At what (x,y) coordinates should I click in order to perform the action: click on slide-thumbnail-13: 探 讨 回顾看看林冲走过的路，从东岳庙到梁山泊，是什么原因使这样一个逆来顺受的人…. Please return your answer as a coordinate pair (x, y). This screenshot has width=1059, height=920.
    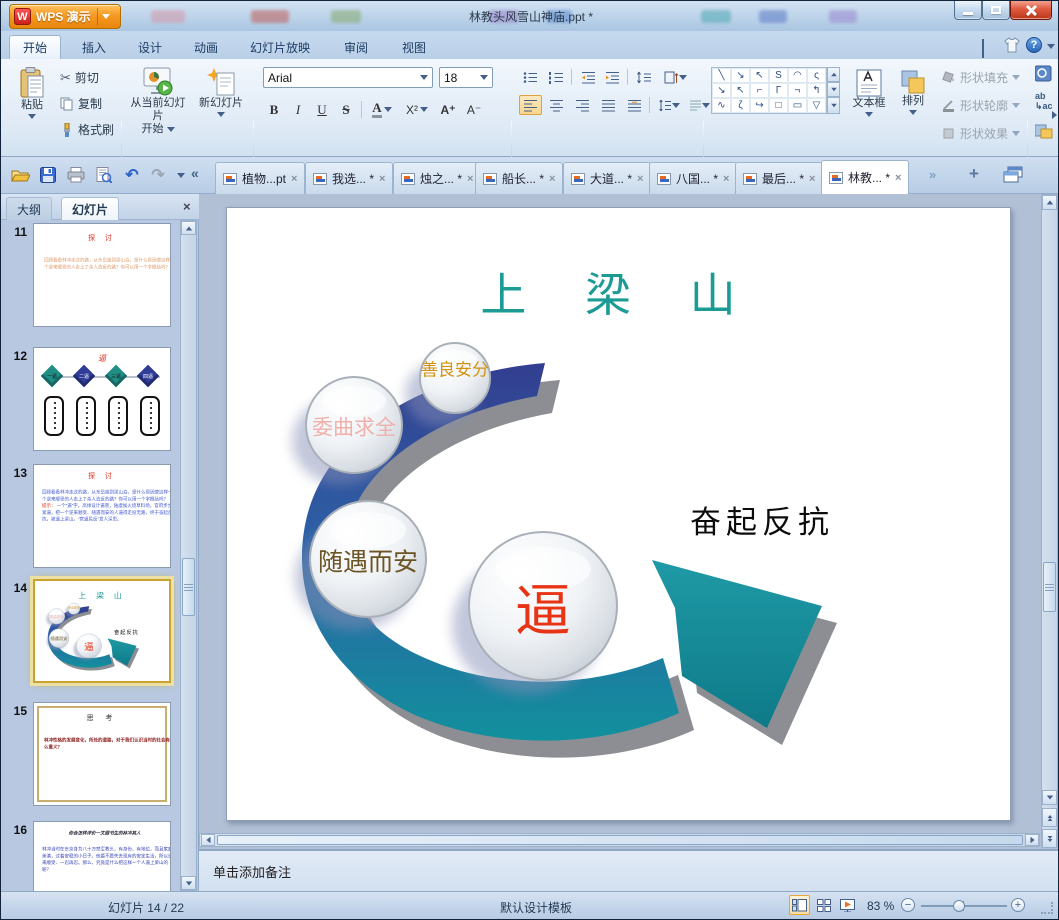
    Looking at the image, I should click on (102, 516).